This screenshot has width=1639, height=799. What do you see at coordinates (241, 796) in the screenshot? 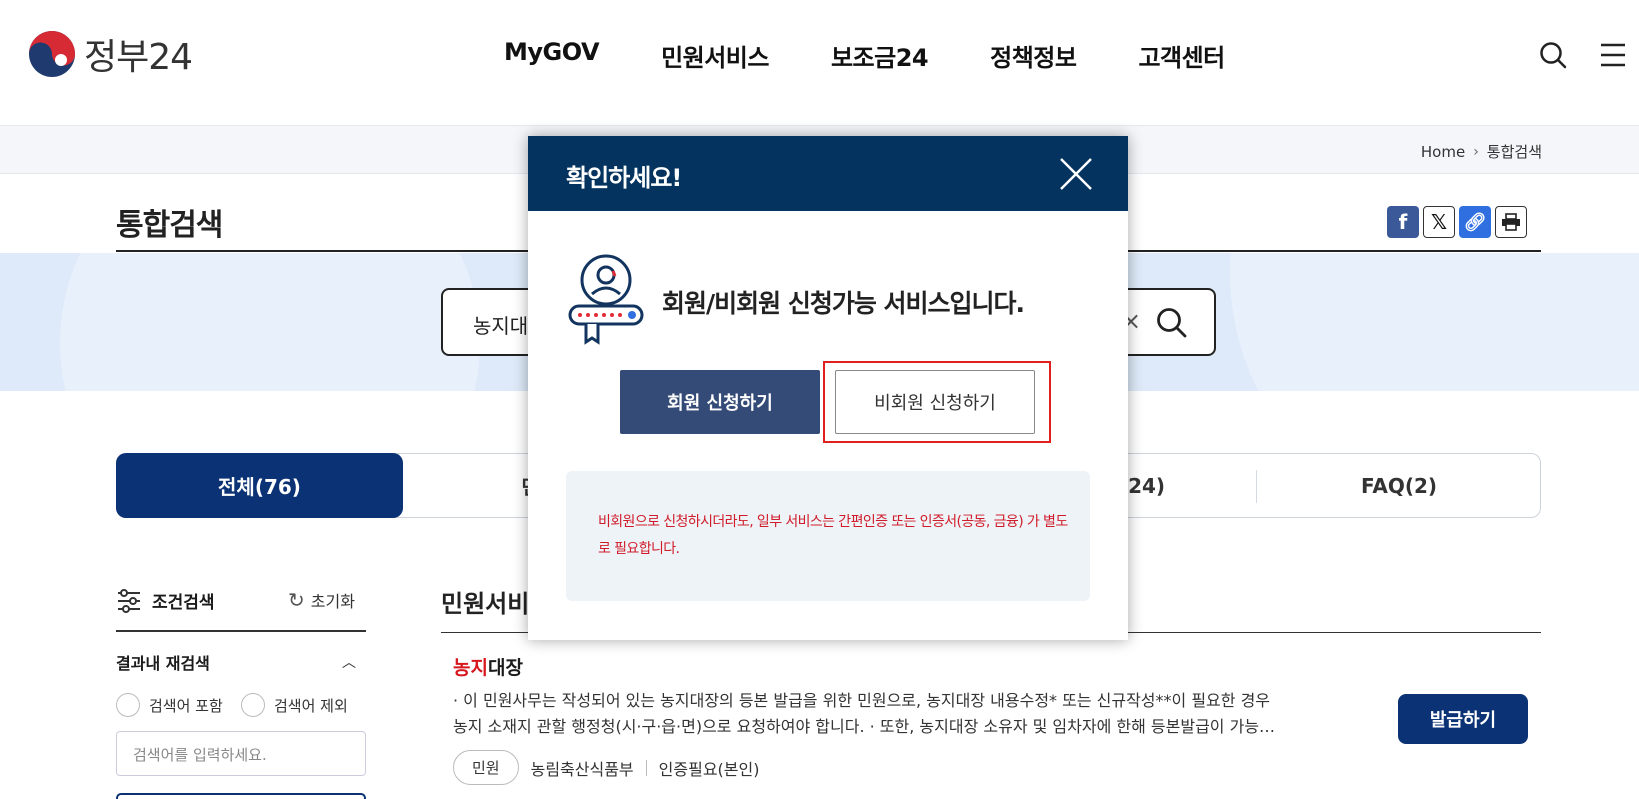
I see `research-button` at bounding box center [241, 796].